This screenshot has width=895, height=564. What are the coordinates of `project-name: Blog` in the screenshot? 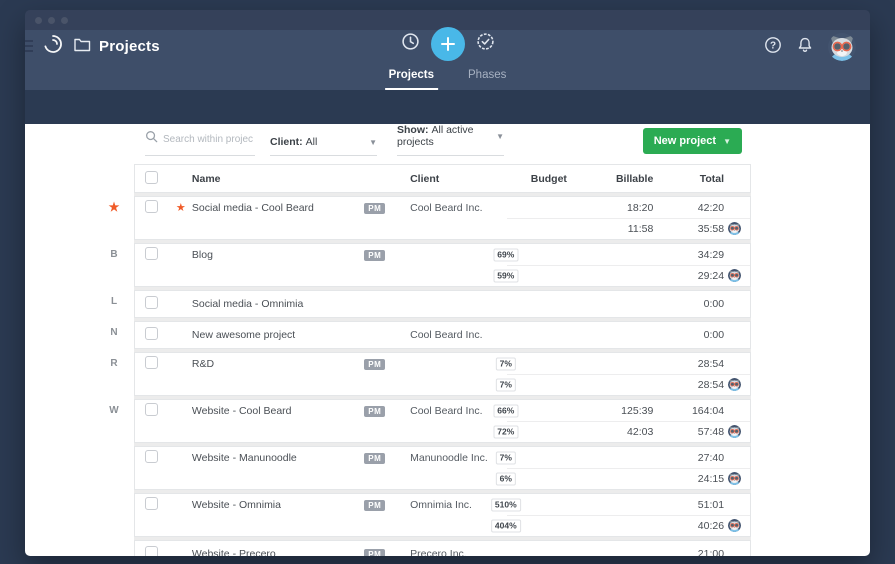 It's located at (202, 254).